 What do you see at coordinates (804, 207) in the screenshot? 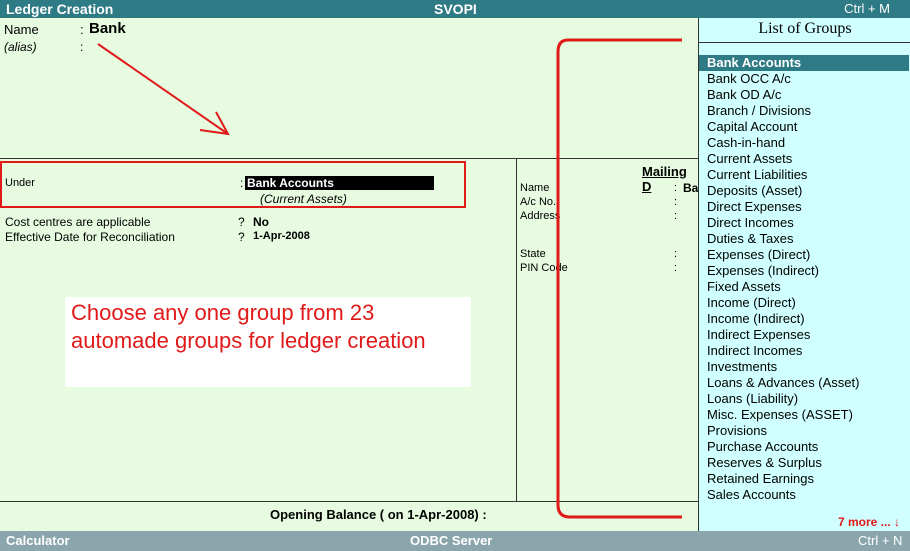
I see `group-list-item: Direct Expenses` at bounding box center [804, 207].